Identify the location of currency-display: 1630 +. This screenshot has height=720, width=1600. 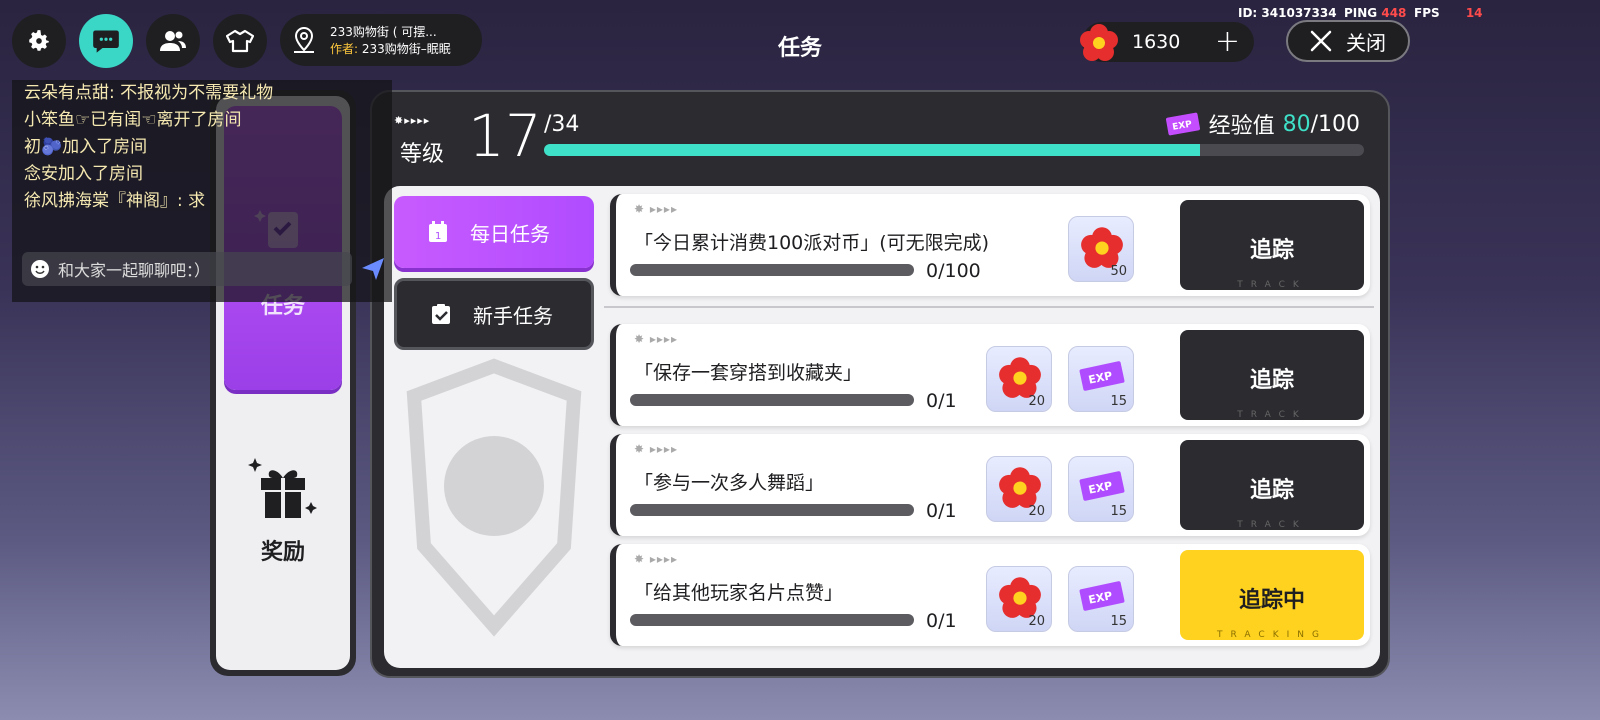
(1167, 42).